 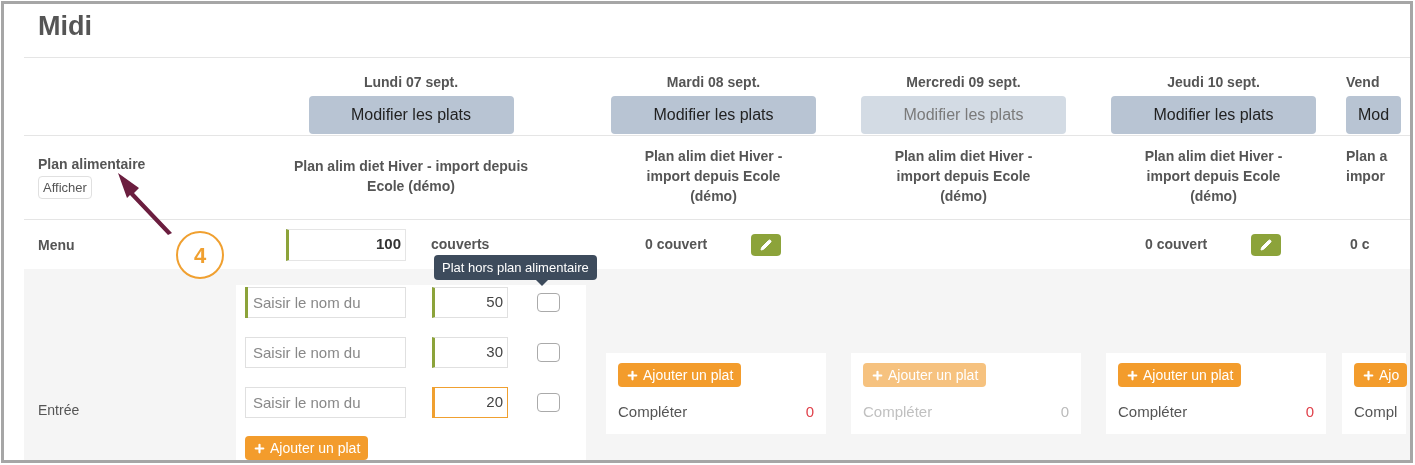 What do you see at coordinates (963, 82) in the screenshot?
I see `day-date: Mercredi 09 sept.` at bounding box center [963, 82].